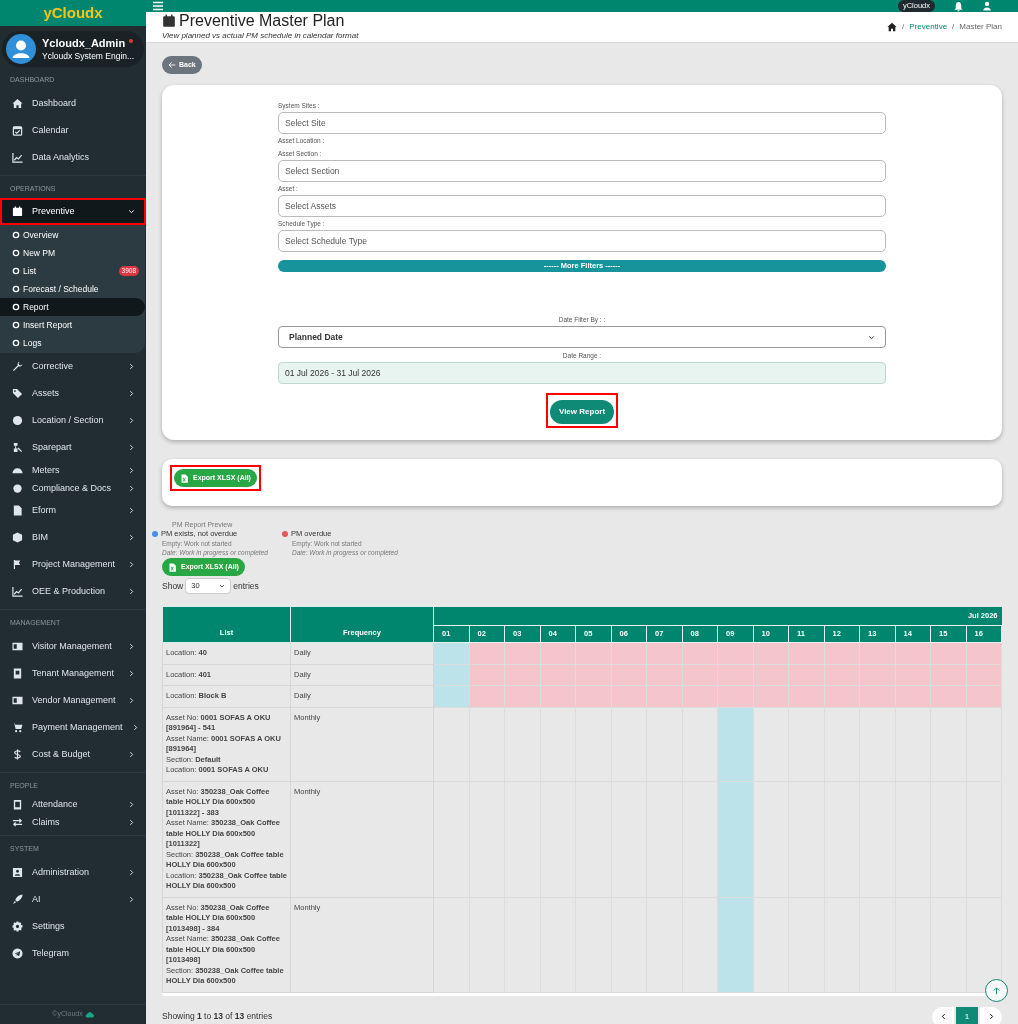  I want to click on wrench-icon, so click(17, 366).